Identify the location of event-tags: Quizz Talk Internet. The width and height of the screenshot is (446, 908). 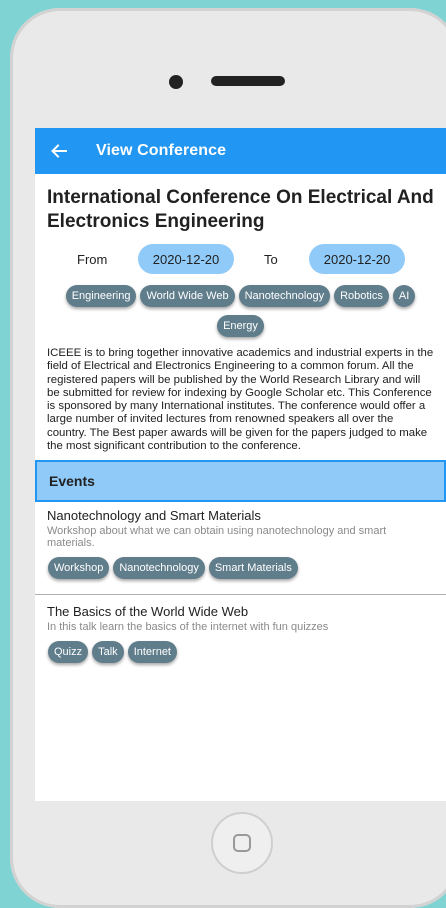
(241, 652).